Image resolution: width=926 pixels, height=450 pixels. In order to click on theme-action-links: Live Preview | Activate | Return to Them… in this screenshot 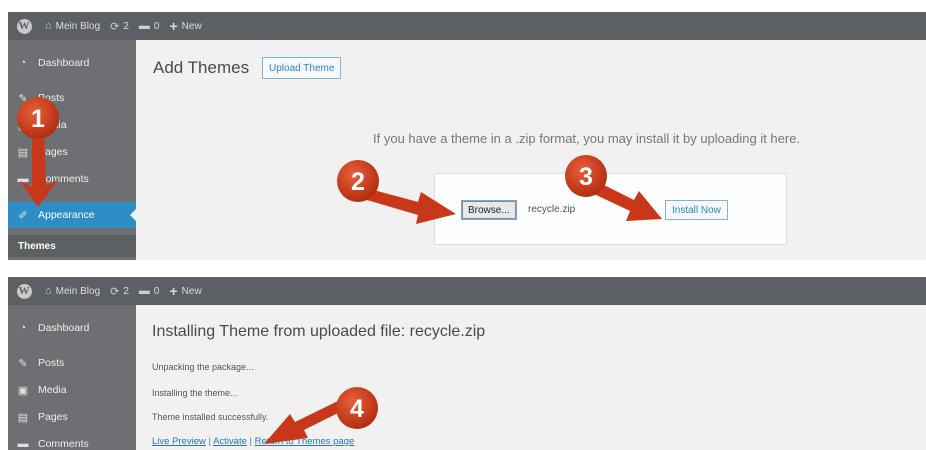, I will do `click(253, 441)`.